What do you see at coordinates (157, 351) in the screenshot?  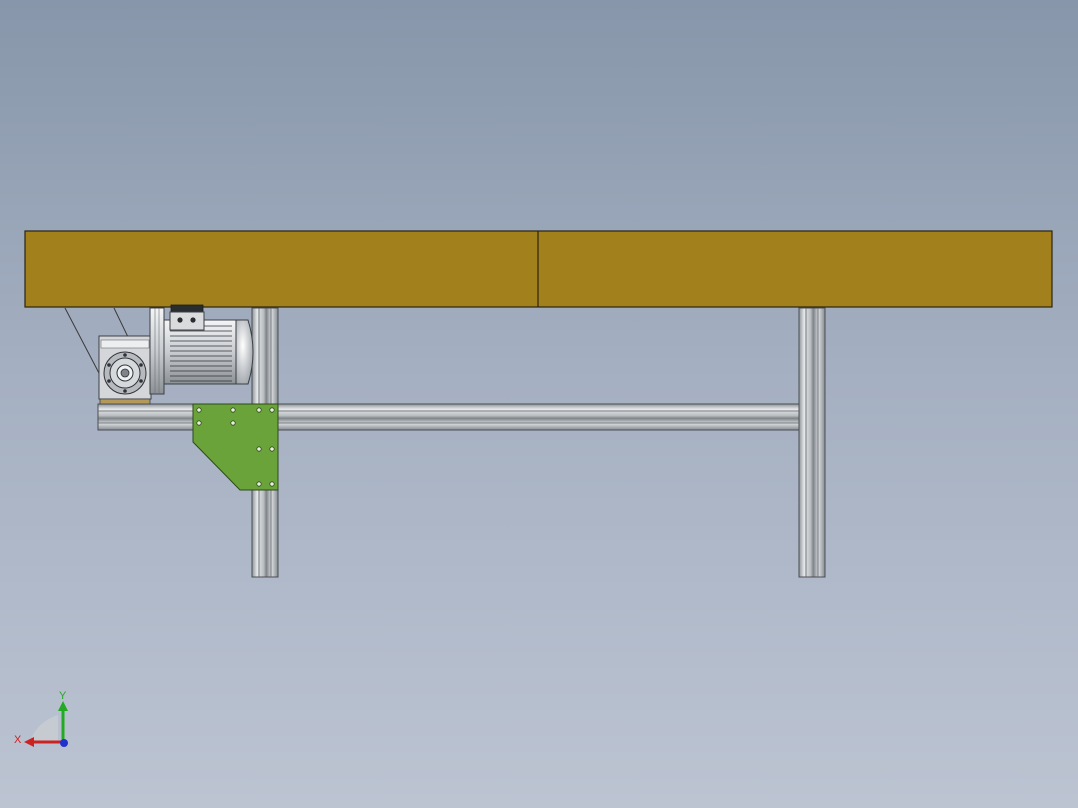 I see `motor-flange` at bounding box center [157, 351].